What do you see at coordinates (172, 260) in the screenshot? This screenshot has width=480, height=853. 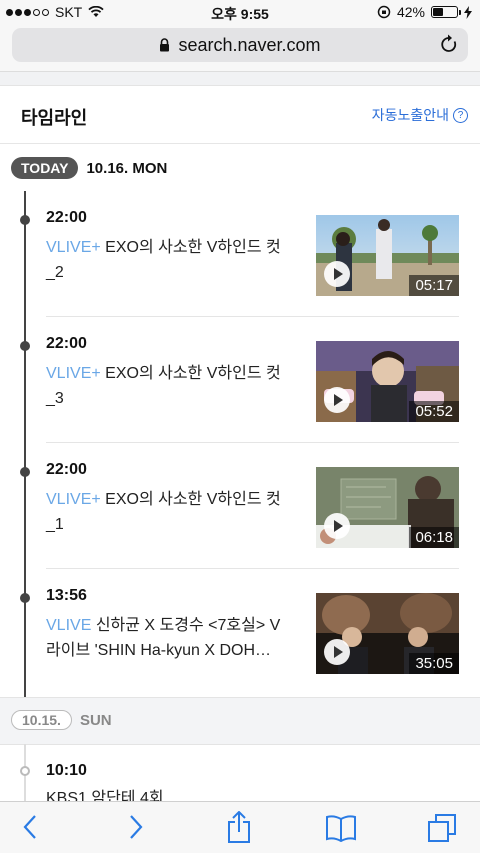 I see `item-title: VLIVE+ EXO의 사소한 V하인드 컷 _2` at bounding box center [172, 260].